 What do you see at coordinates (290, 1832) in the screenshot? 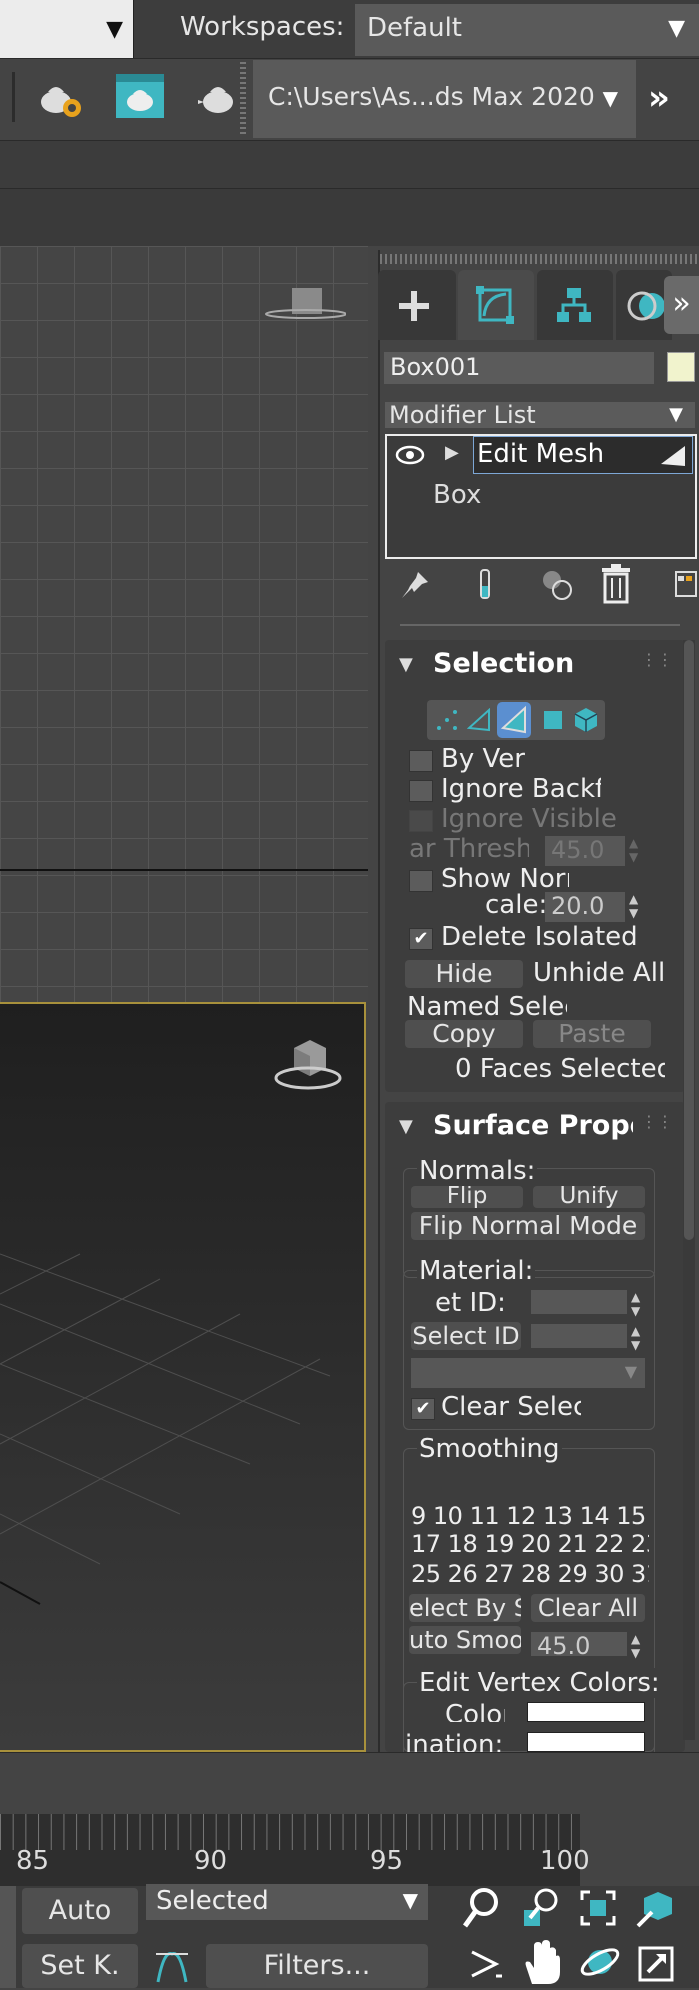
I see `timeline-ticks` at bounding box center [290, 1832].